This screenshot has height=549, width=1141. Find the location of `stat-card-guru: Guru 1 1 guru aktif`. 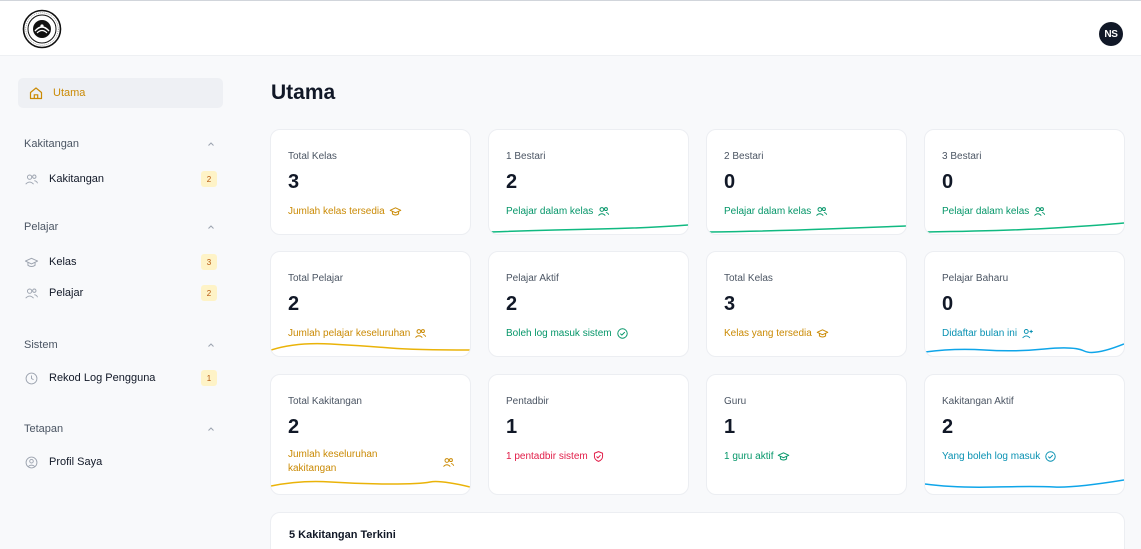

stat-card-guru: Guru 1 1 guru aktif is located at coordinates (806, 434).